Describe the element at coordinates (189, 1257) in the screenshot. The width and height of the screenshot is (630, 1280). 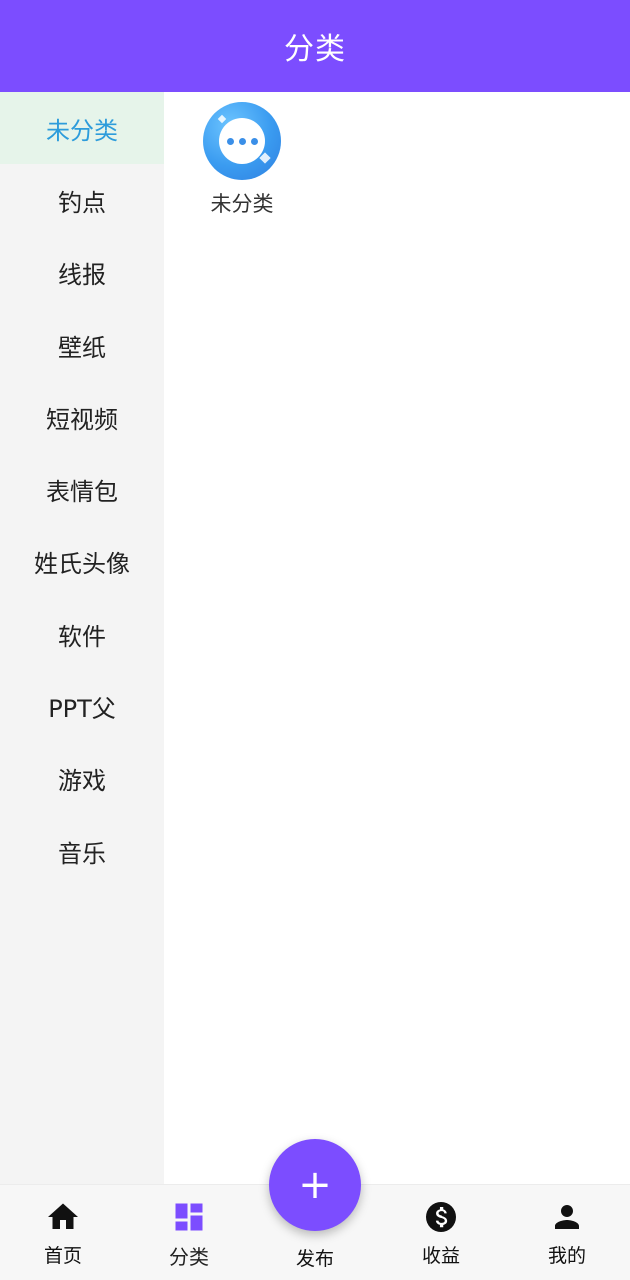
I see `nav-category-label: 分类` at that location.